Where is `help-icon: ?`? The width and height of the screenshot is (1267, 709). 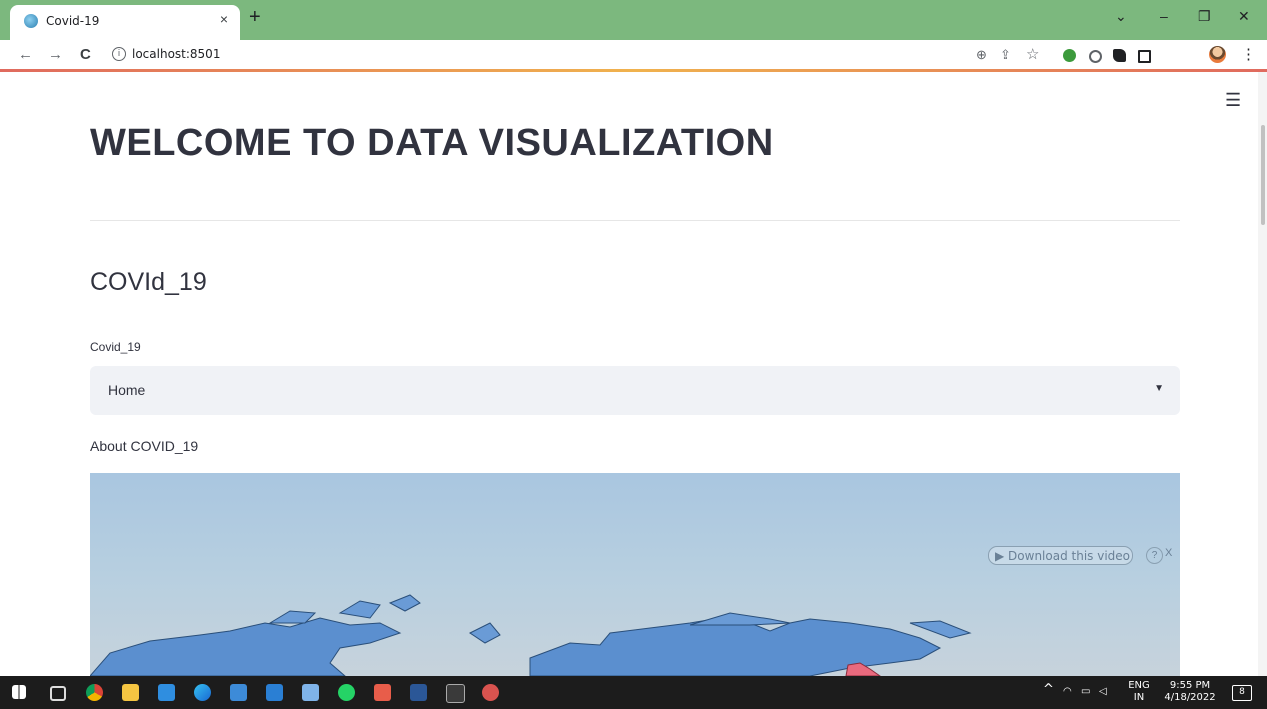
help-icon: ? is located at coordinates (1154, 555).